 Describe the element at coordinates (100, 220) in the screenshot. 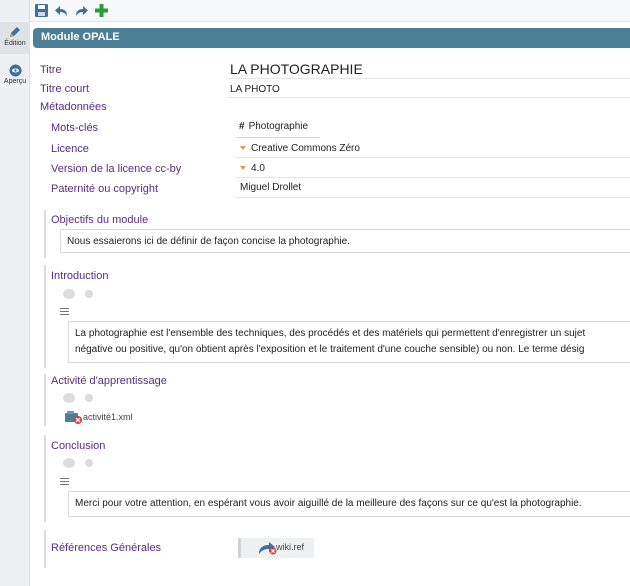

I see `objectifs-title: Objectifs du module` at that location.